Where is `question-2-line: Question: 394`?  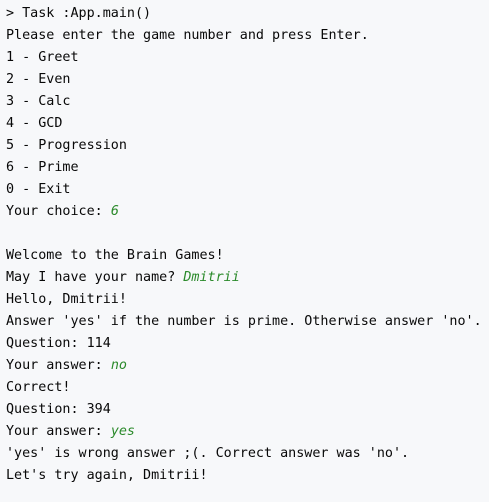 question-2-line: Question: 394 is located at coordinates (58, 409).